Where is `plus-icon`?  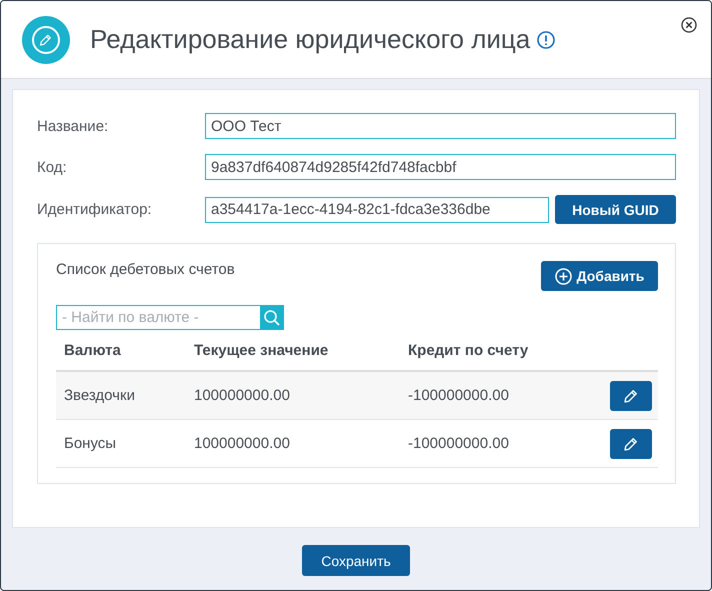
plus-icon is located at coordinates (563, 276).